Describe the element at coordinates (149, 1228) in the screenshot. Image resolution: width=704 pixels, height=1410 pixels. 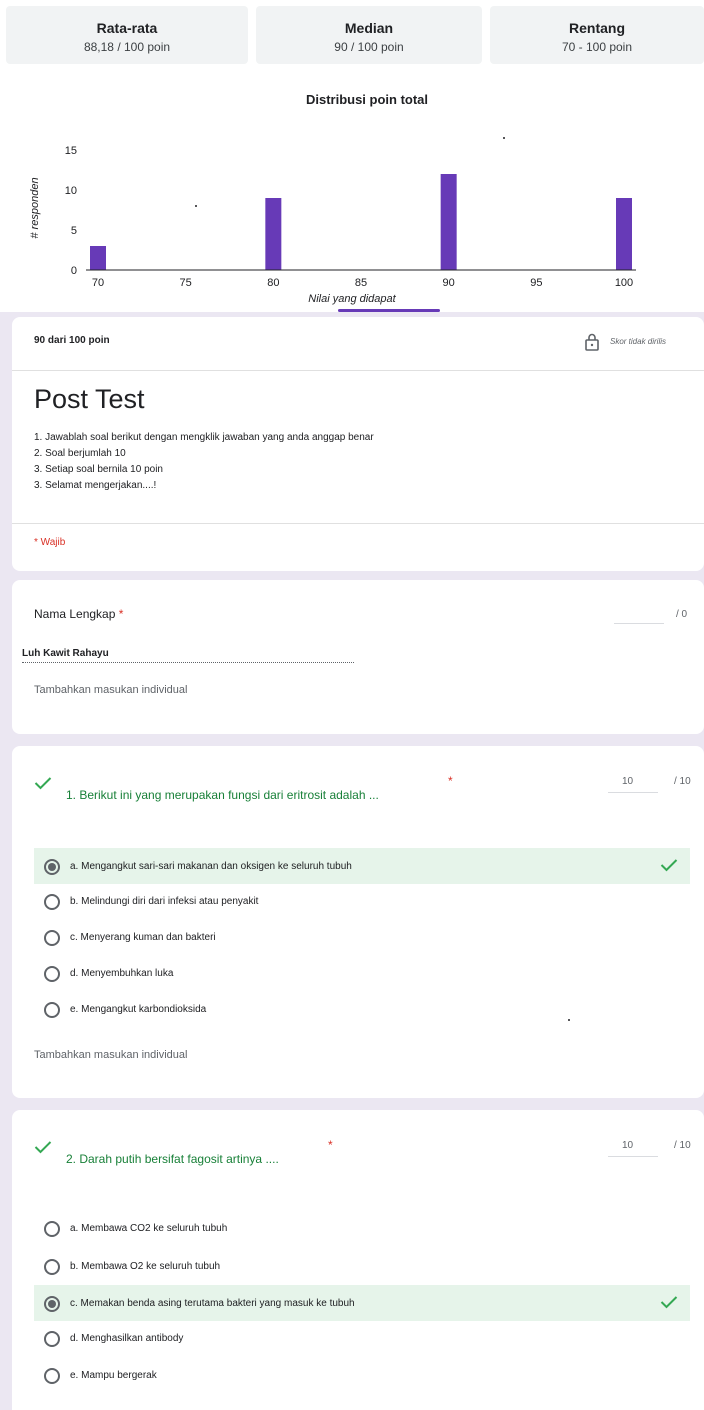
I see `option-label: a. Membawa CO2 ke seluruh tubuh` at that location.